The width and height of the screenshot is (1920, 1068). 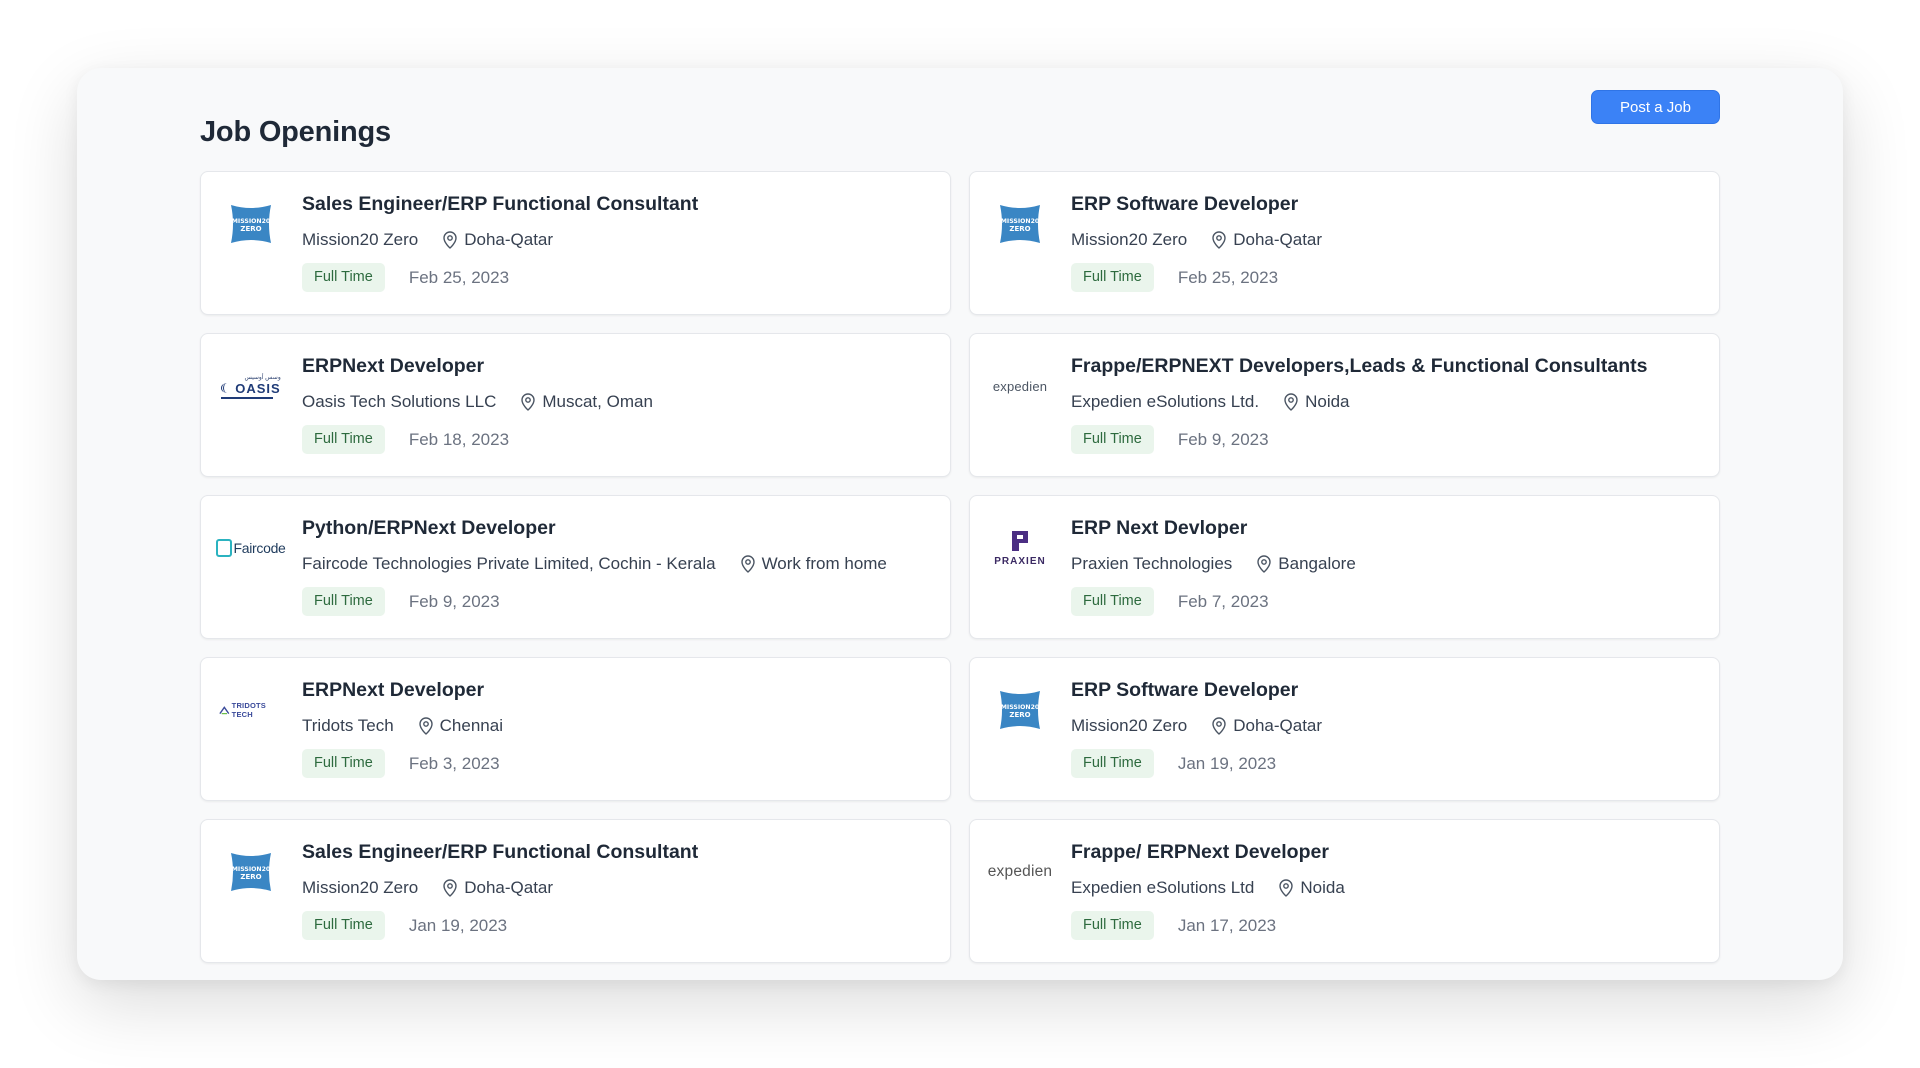 I want to click on oasis-logo-icon: وسس أوسيس OASIS, so click(x=251, y=386).